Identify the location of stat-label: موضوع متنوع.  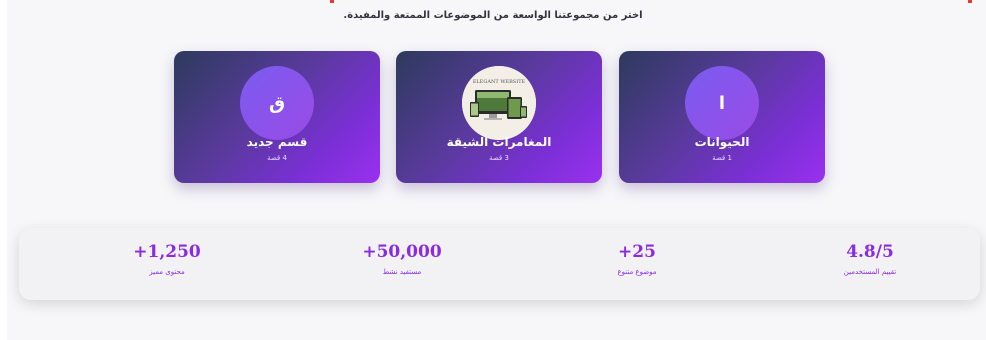
(637, 272).